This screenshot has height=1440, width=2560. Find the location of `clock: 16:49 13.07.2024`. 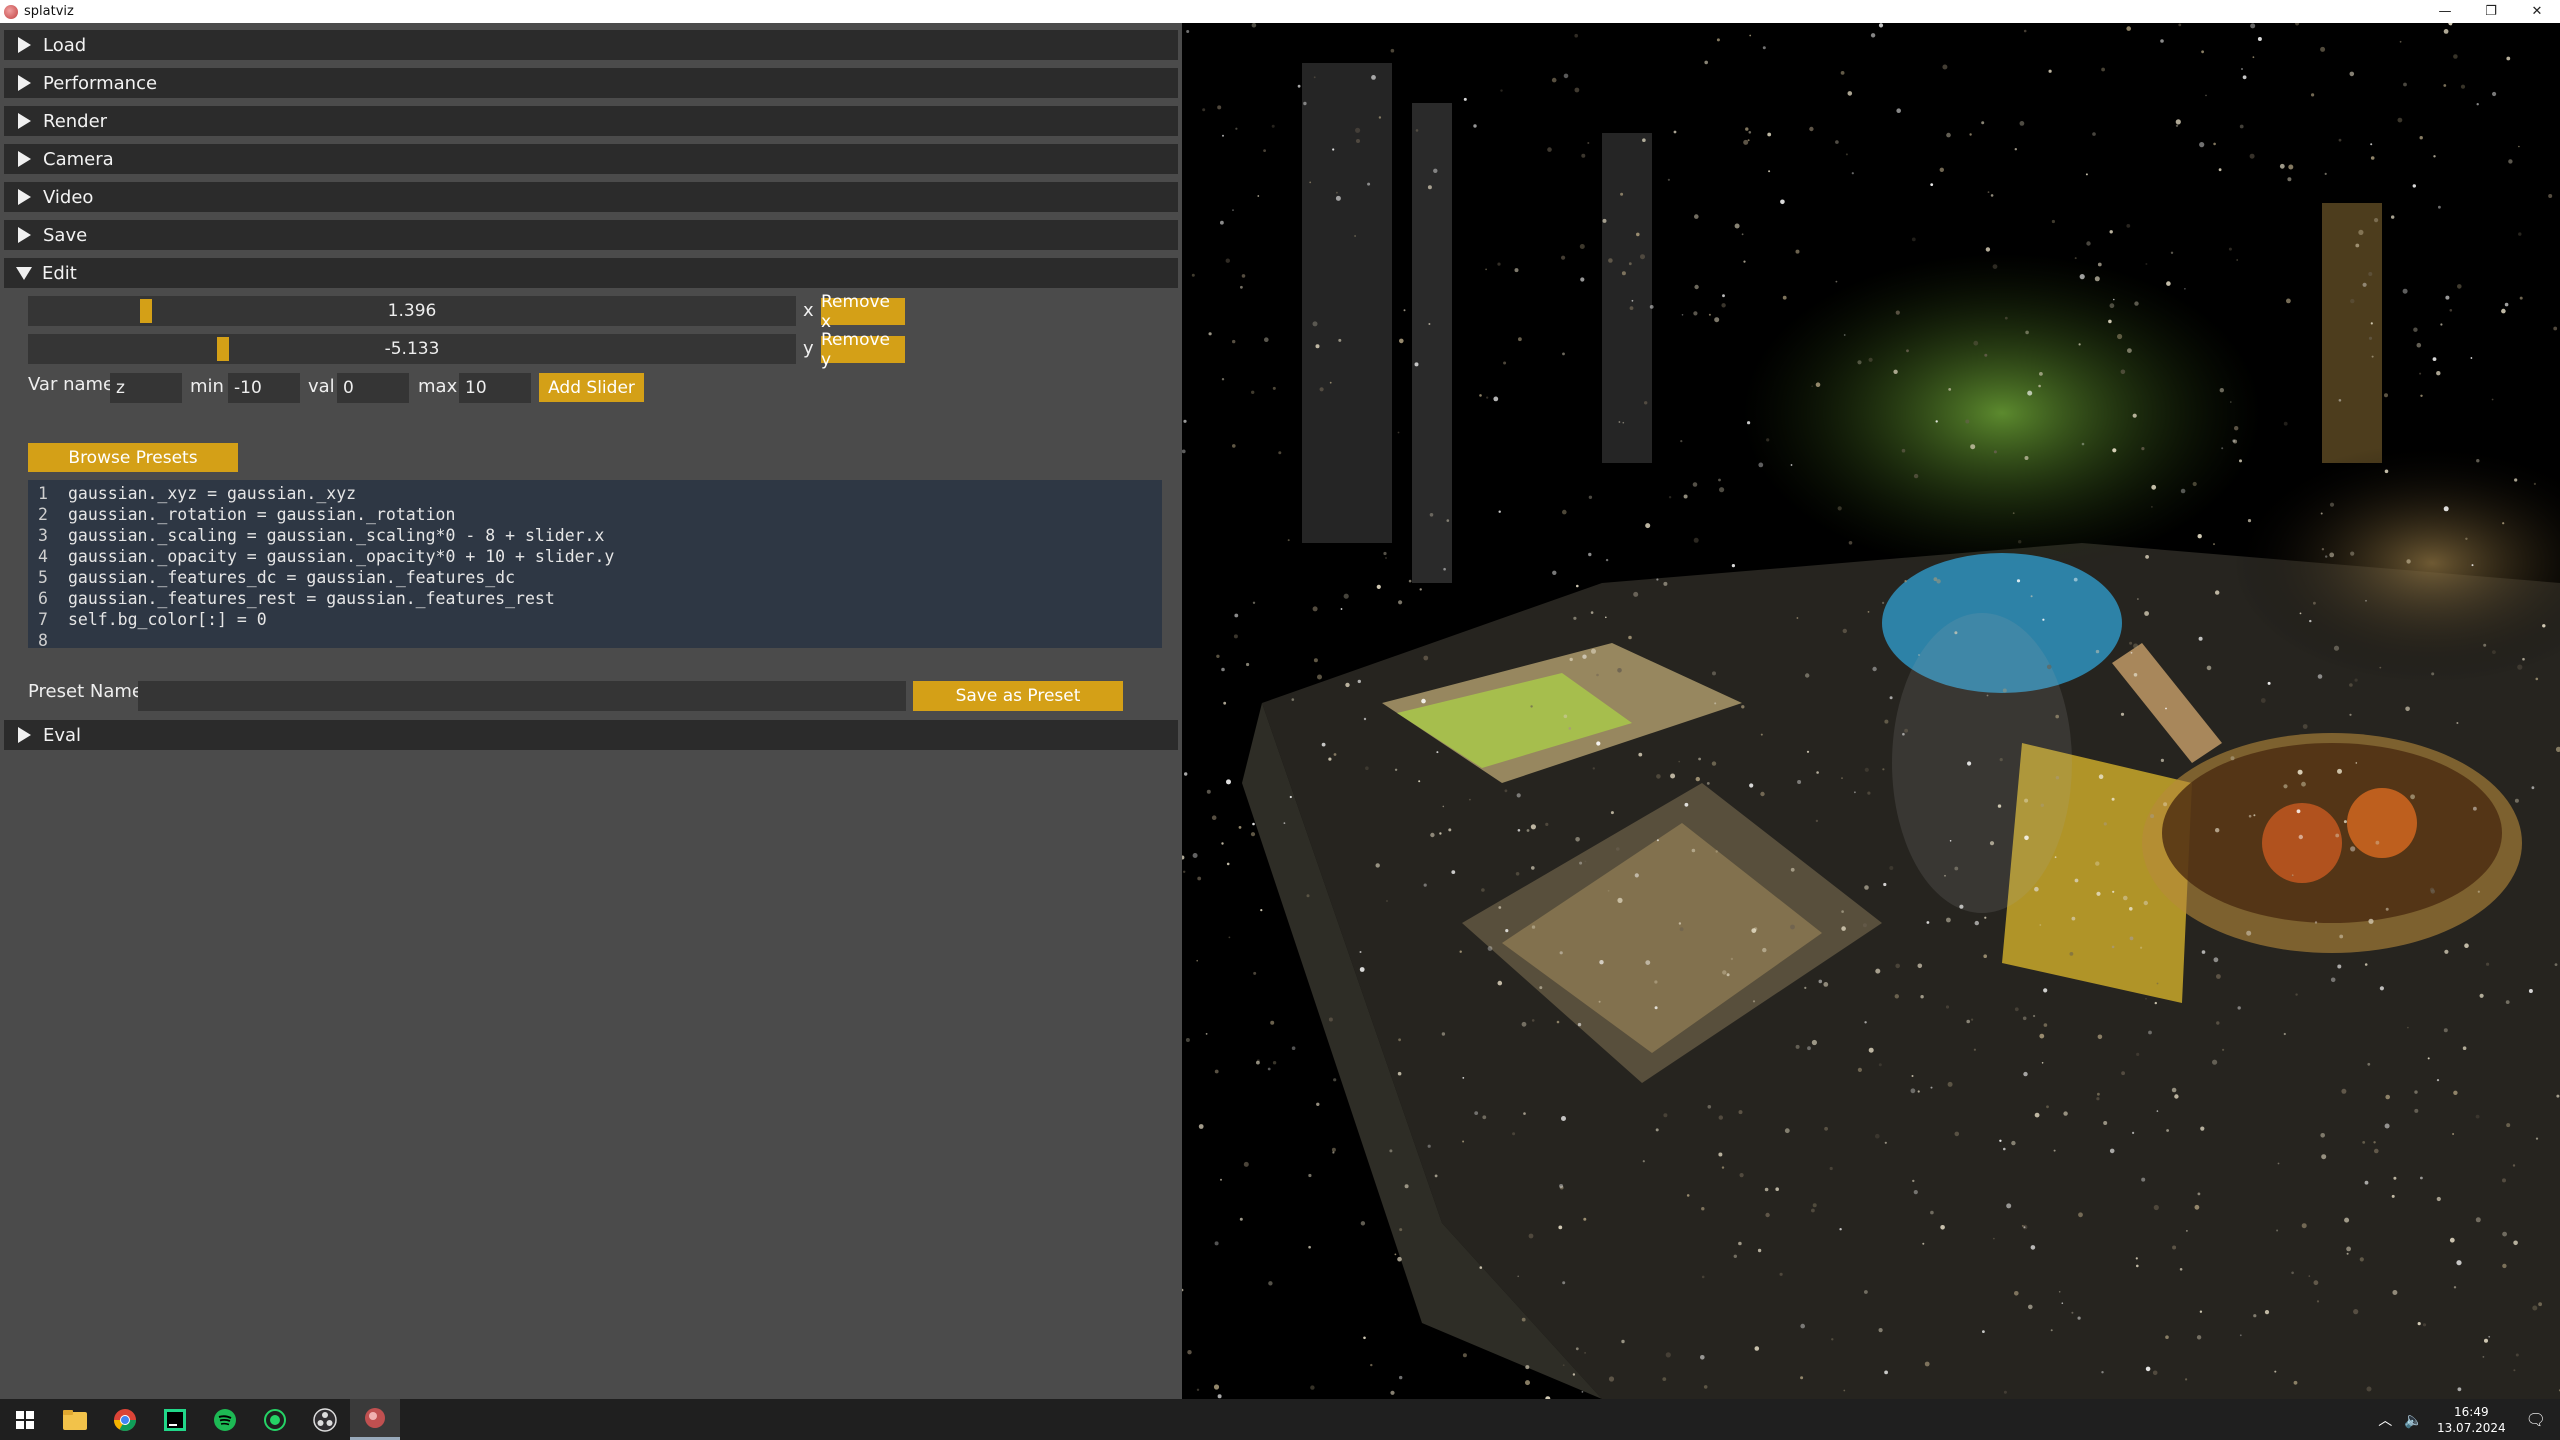

clock: 16:49 13.07.2024 is located at coordinates (2471, 1420).